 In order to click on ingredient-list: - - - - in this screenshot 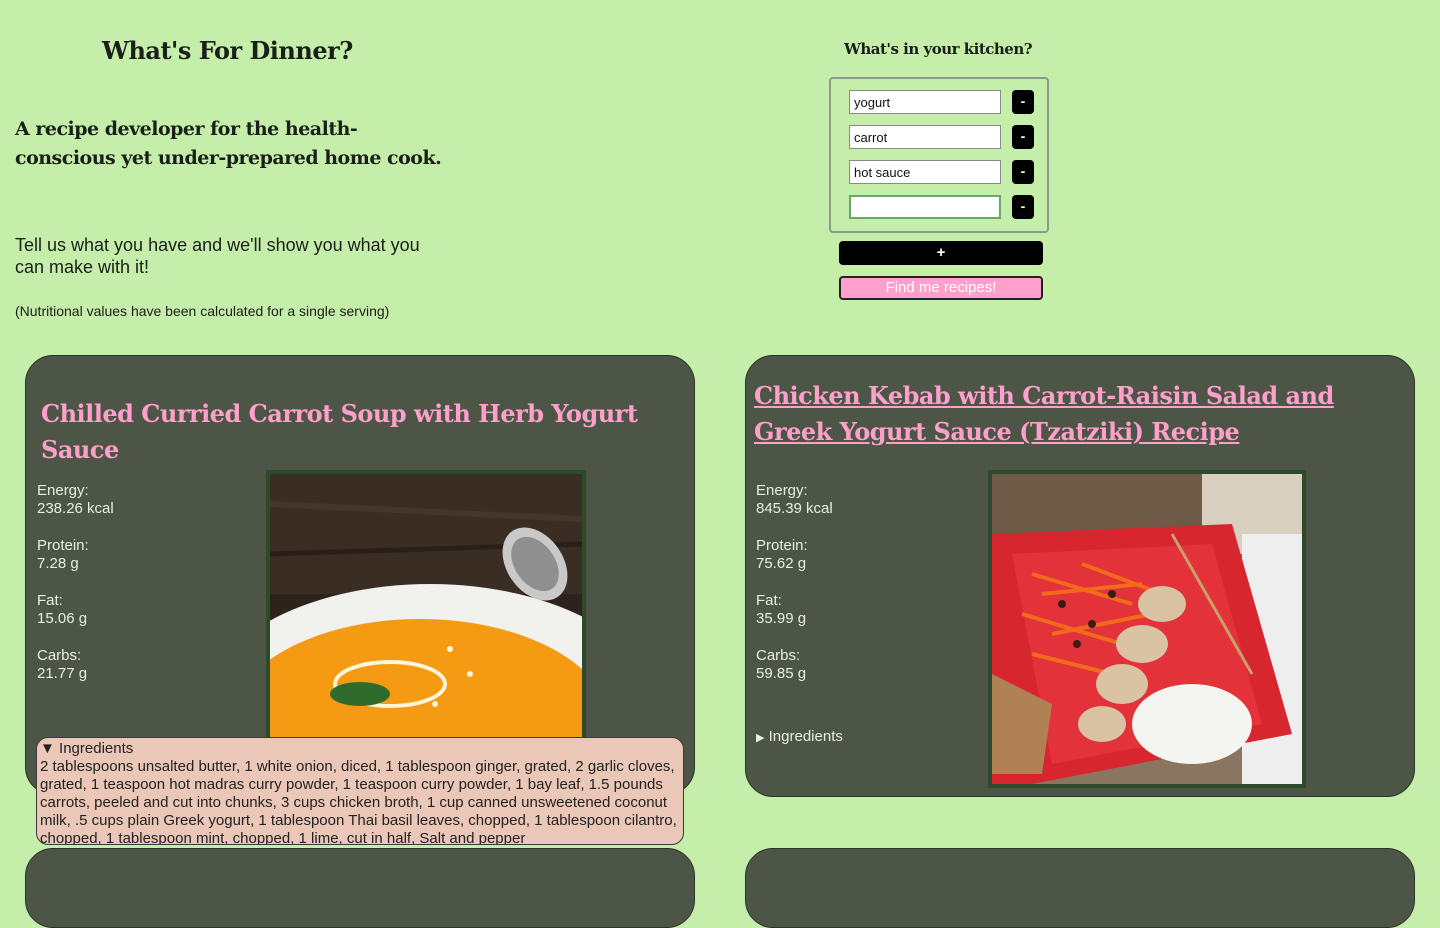, I will do `click(939, 155)`.